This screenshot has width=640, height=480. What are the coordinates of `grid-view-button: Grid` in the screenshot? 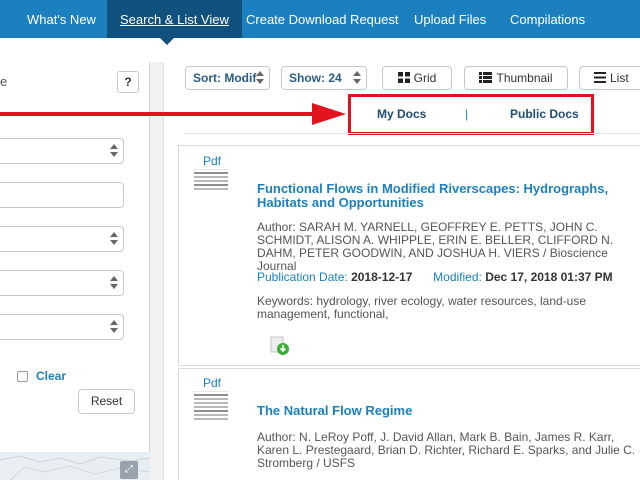 It's located at (417, 78).